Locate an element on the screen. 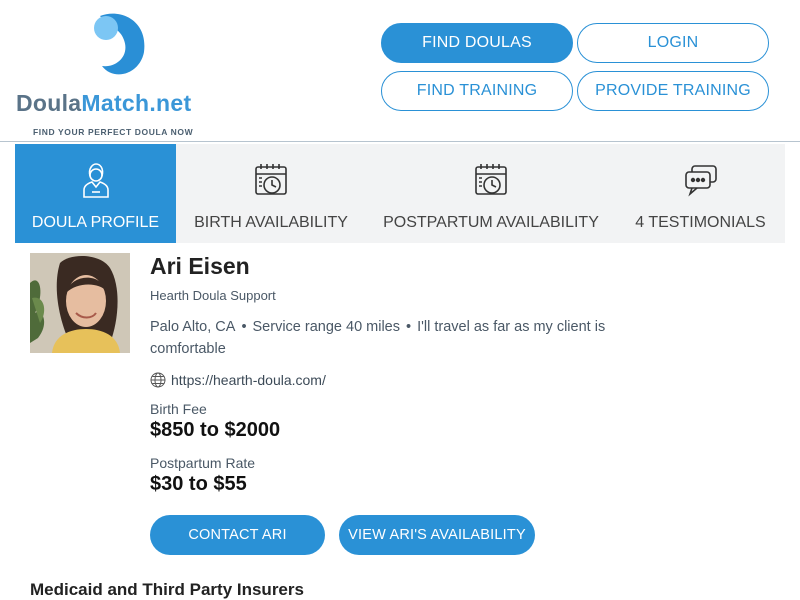 This screenshot has height=600, width=800. tab-testimonials: 4 TESTIMONIALS is located at coordinates (700, 193).